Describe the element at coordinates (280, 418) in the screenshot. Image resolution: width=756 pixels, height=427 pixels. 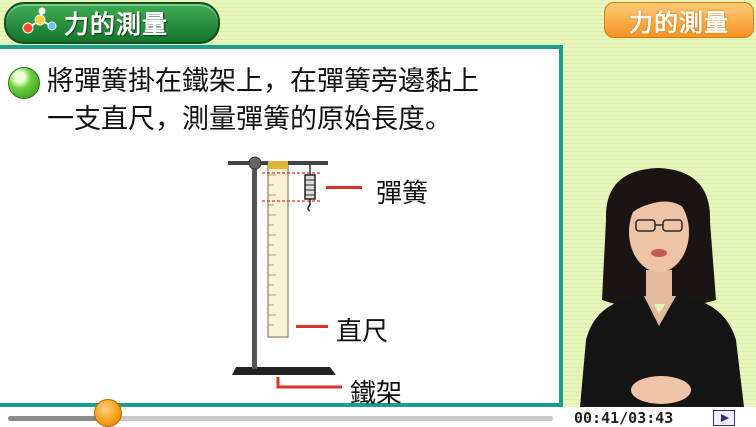
I see `progress-track` at that location.